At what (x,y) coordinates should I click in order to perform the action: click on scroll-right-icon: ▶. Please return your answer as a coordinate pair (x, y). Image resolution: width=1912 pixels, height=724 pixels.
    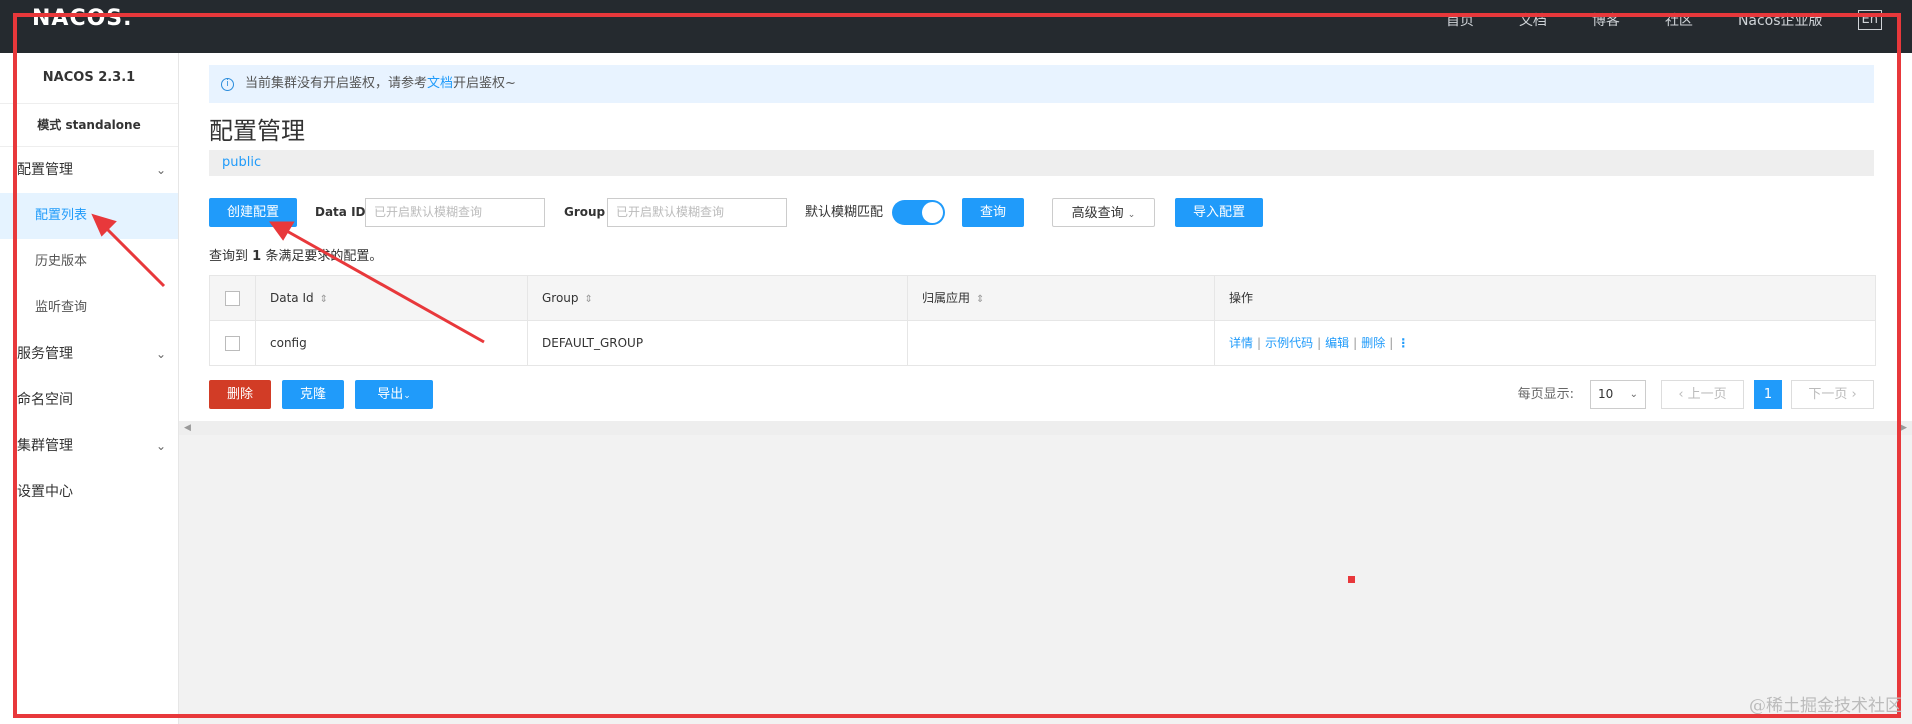
    Looking at the image, I should click on (1903, 428).